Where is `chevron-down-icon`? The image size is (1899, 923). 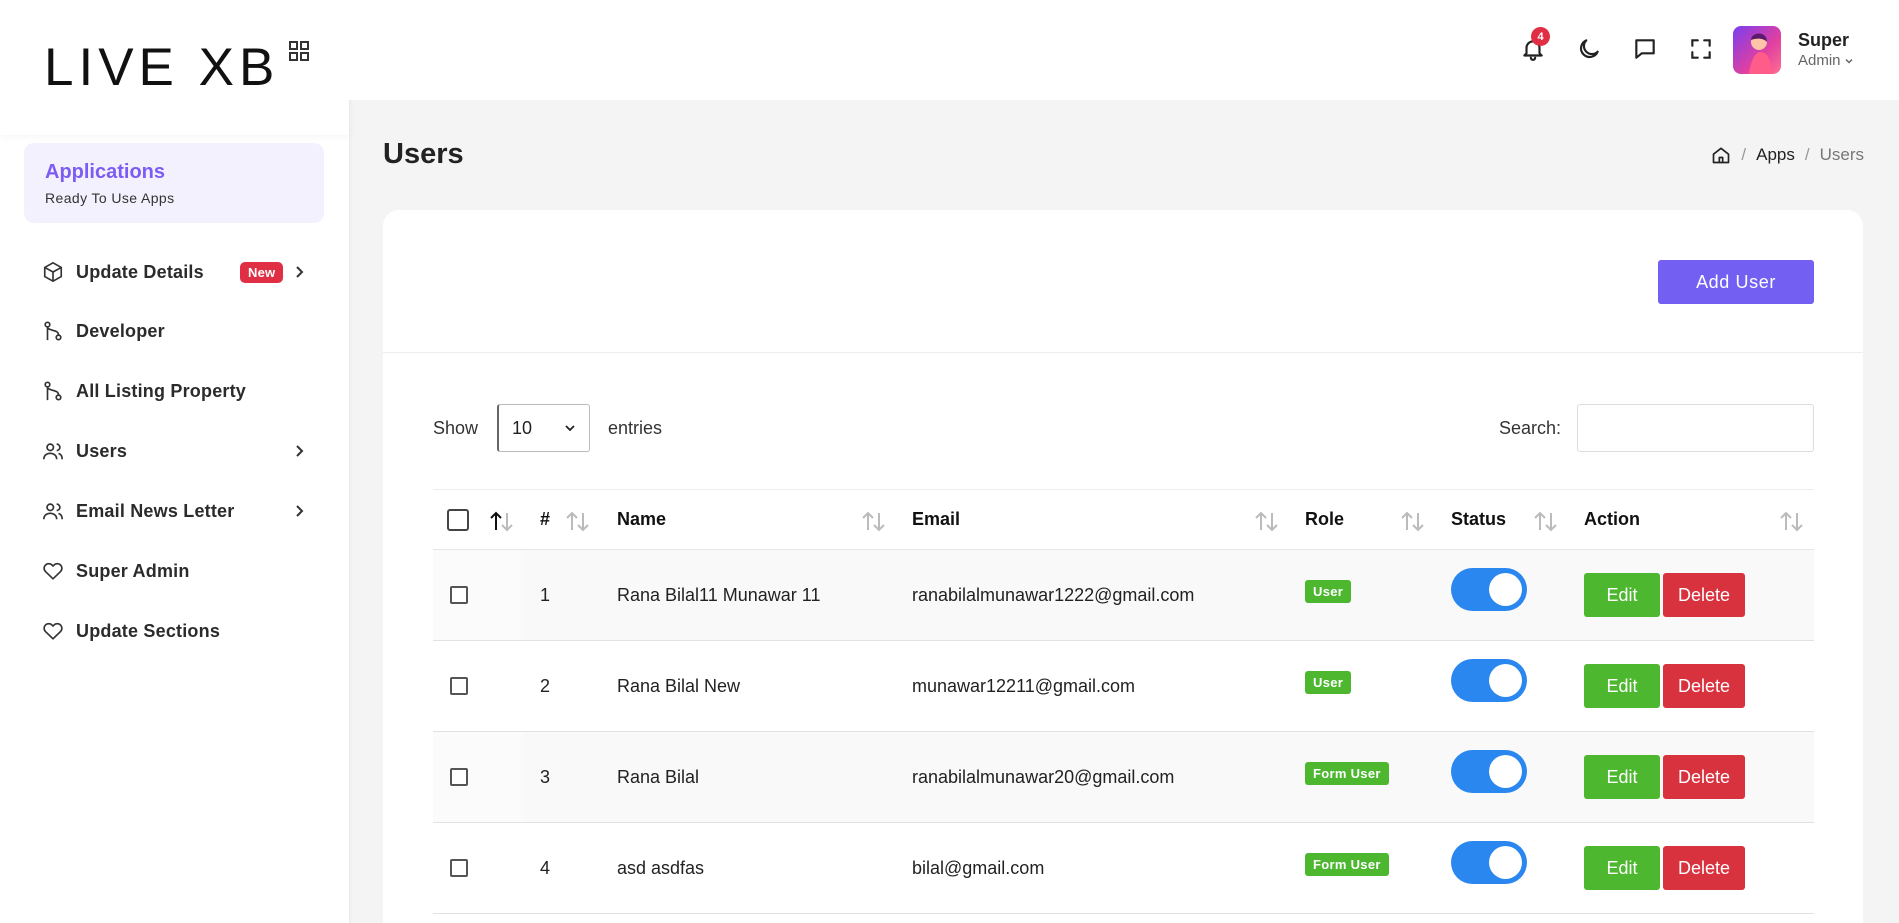 chevron-down-icon is located at coordinates (570, 428).